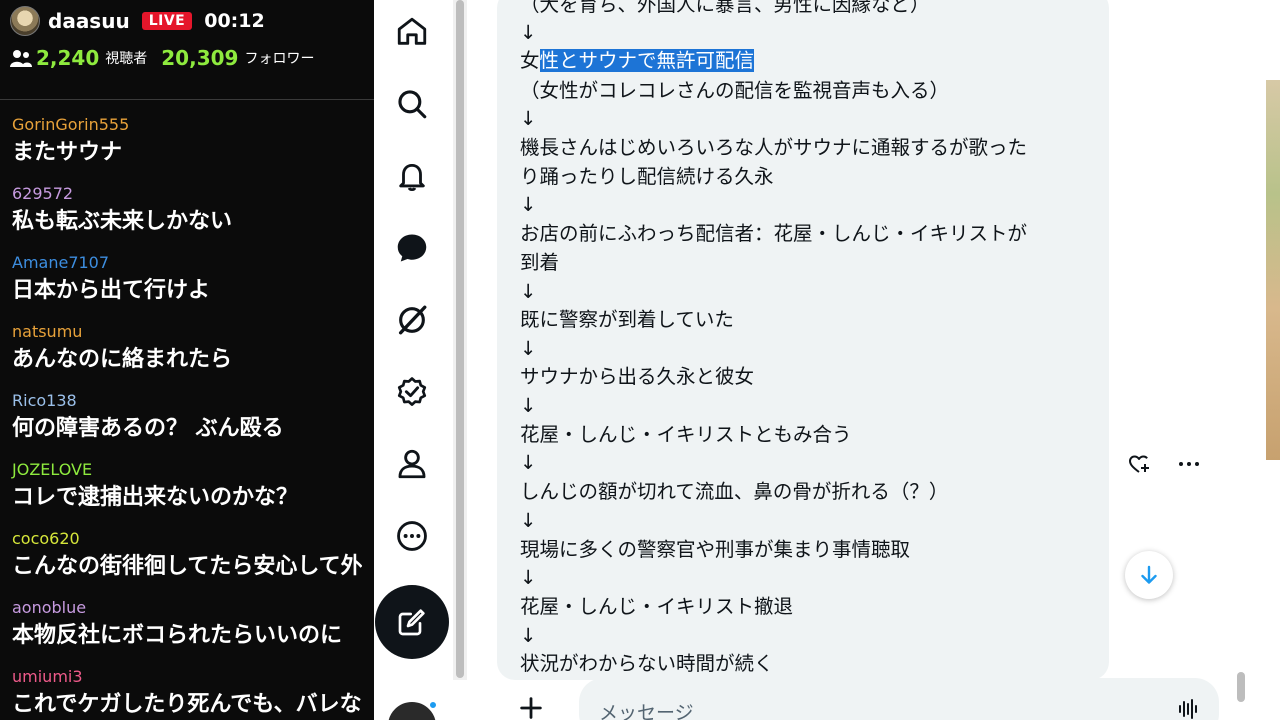 This screenshot has width=1280, height=720. I want to click on chat-message: Amane7107 日本から出て行けよ, so click(187, 286).